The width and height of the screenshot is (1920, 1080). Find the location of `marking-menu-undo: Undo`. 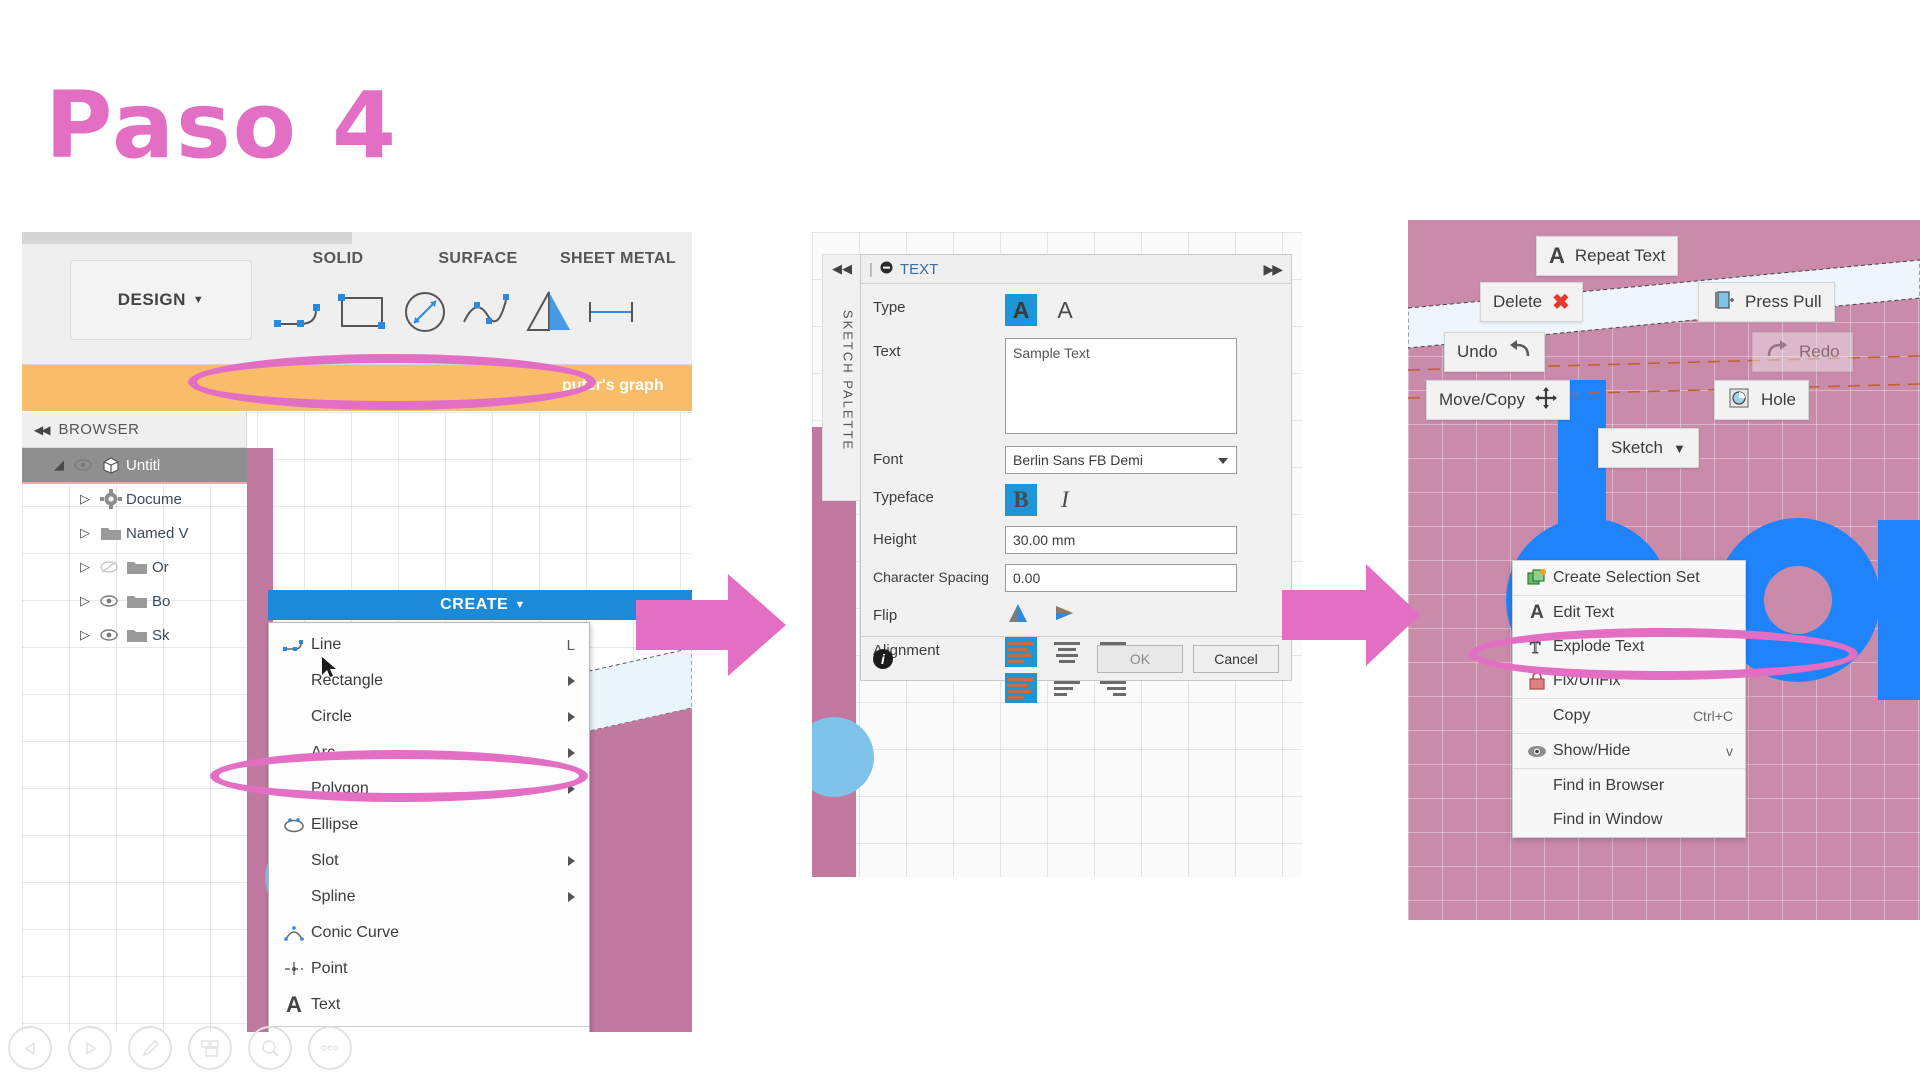

marking-menu-undo: Undo is located at coordinates (1494, 352).